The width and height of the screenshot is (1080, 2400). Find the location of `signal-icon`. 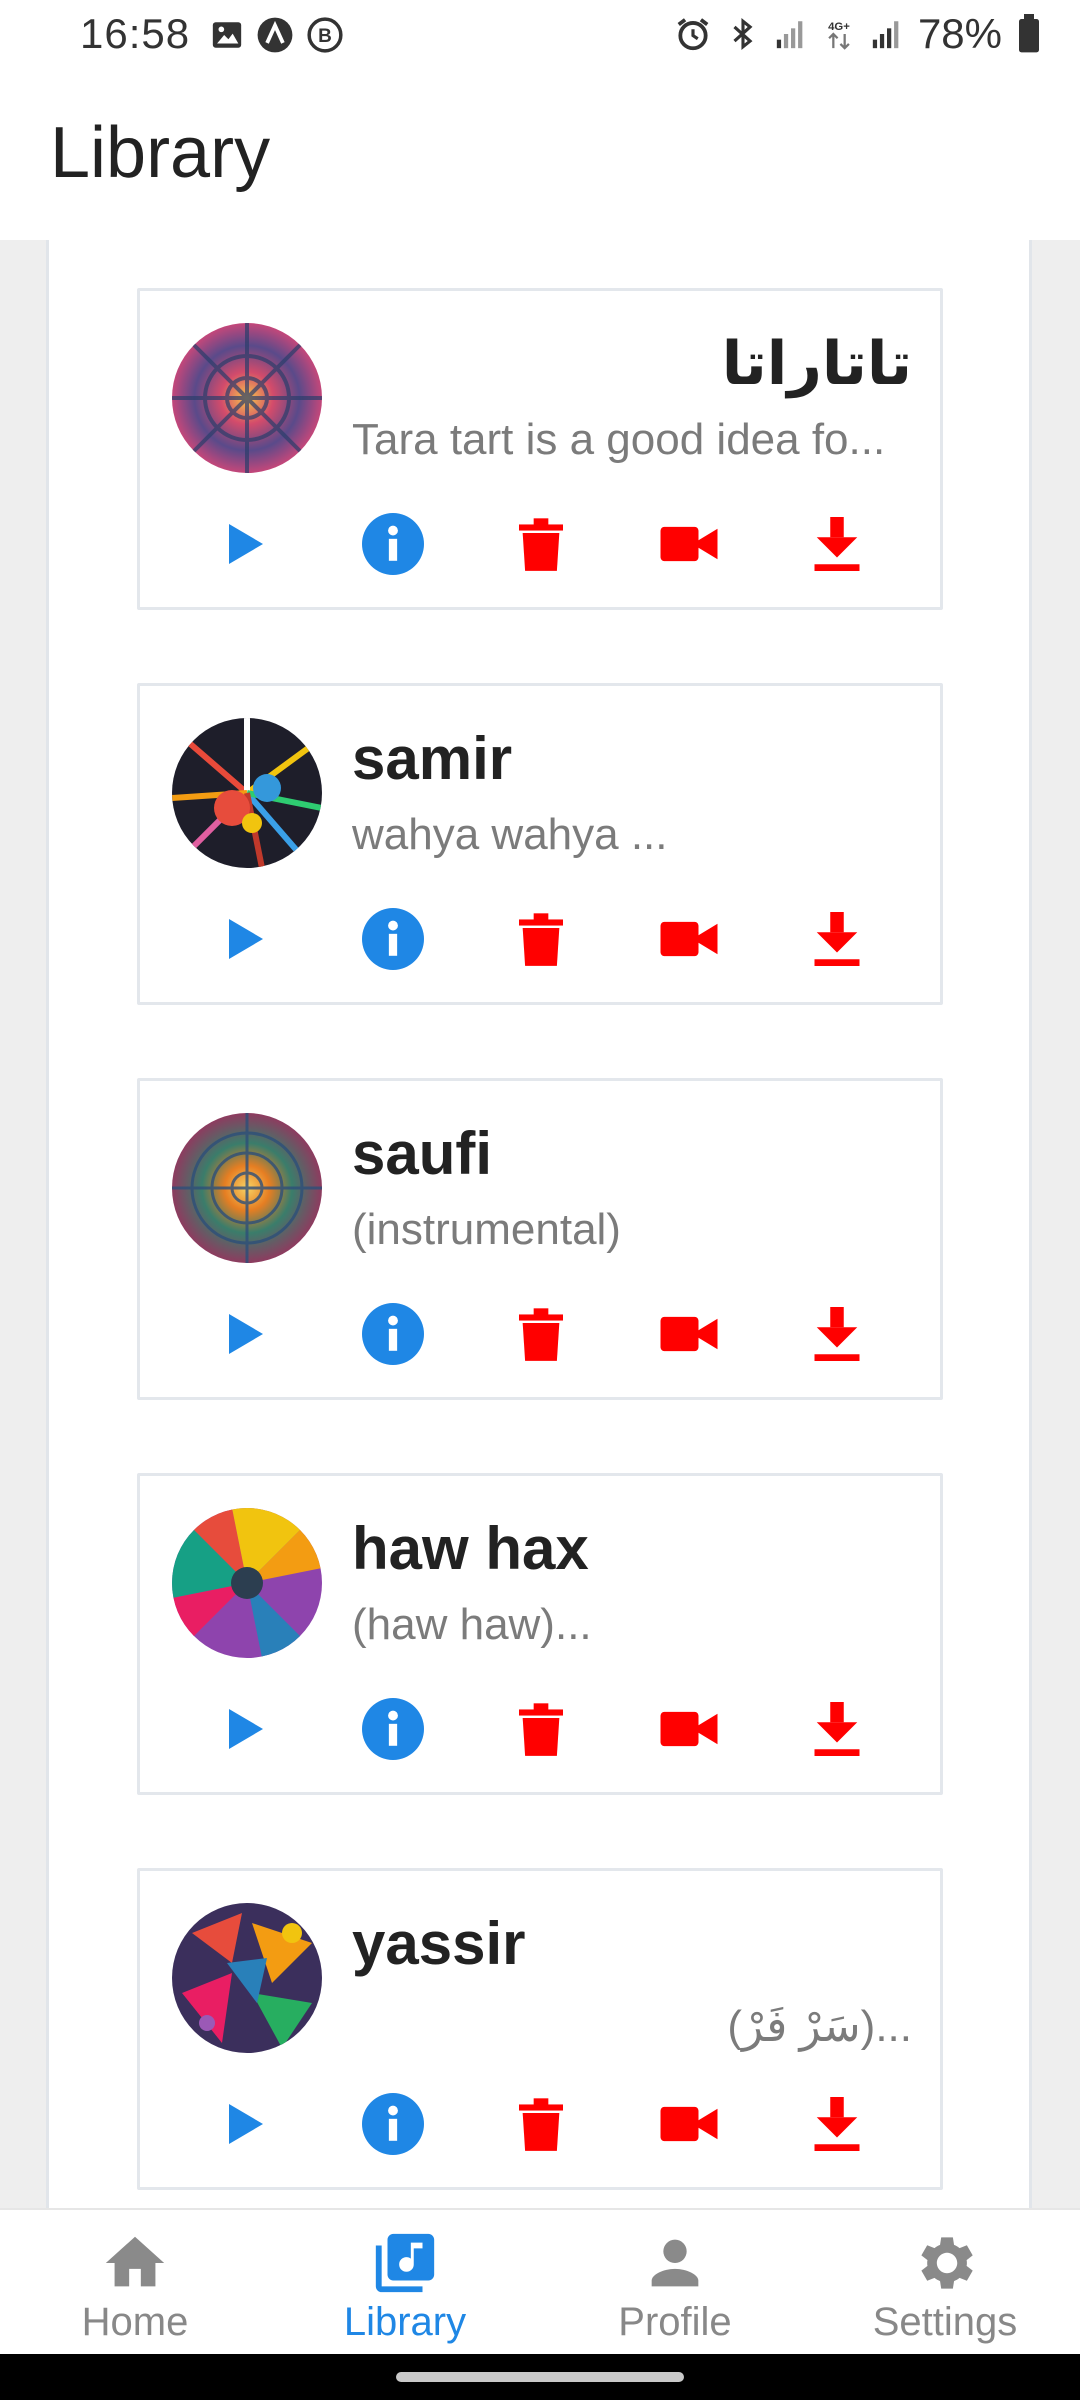

signal-icon is located at coordinates (789, 35).